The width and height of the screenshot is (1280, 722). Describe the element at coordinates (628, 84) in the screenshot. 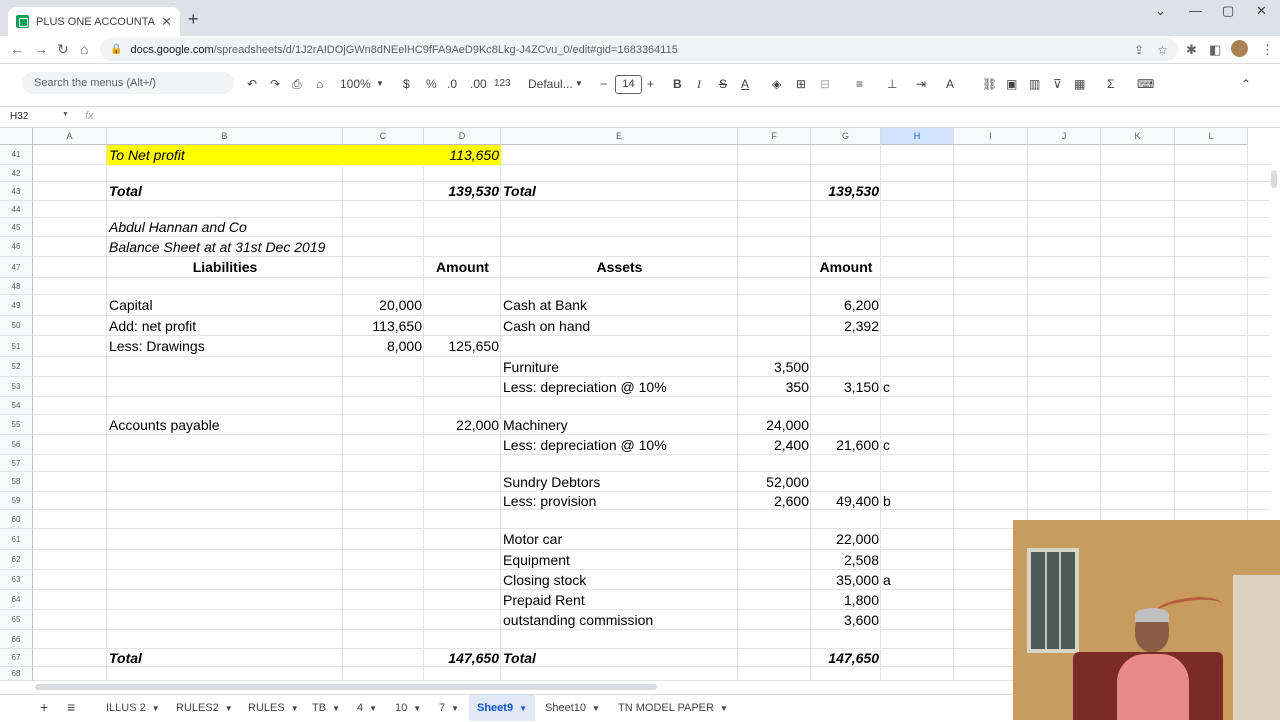

I see `font-size-input: 14` at that location.